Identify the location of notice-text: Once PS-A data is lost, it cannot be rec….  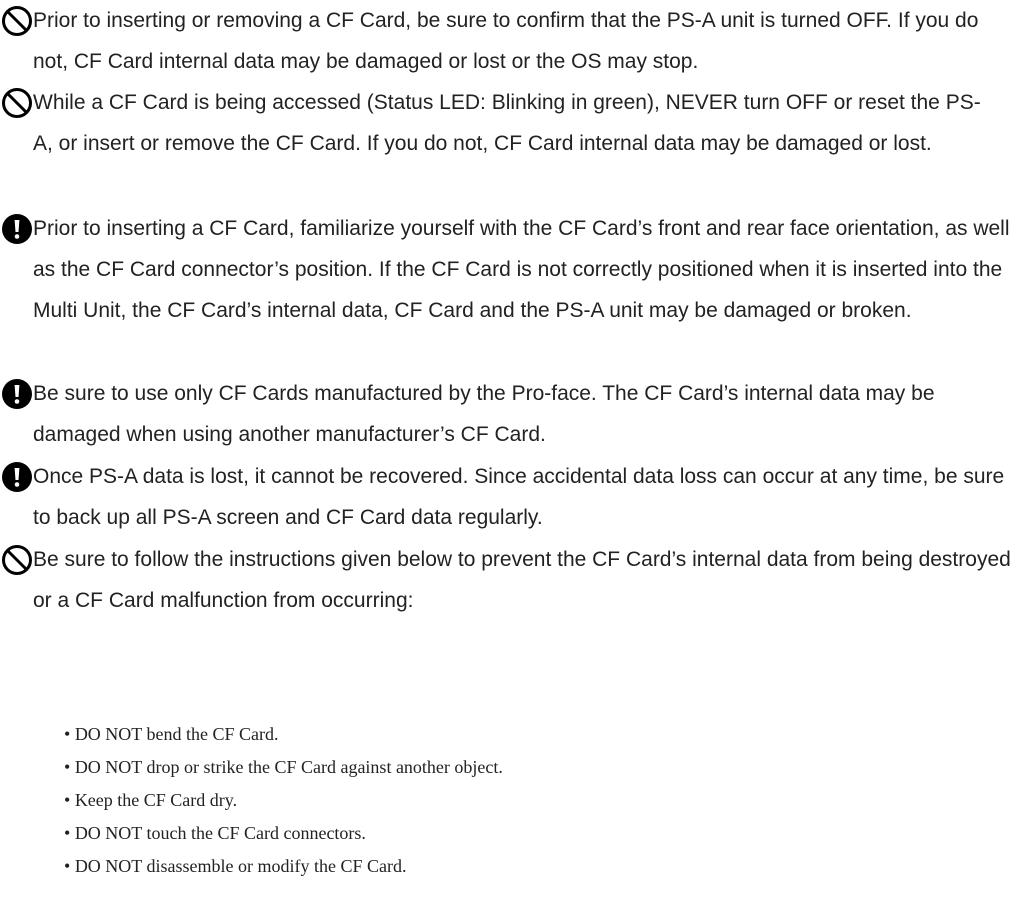
(519, 497).